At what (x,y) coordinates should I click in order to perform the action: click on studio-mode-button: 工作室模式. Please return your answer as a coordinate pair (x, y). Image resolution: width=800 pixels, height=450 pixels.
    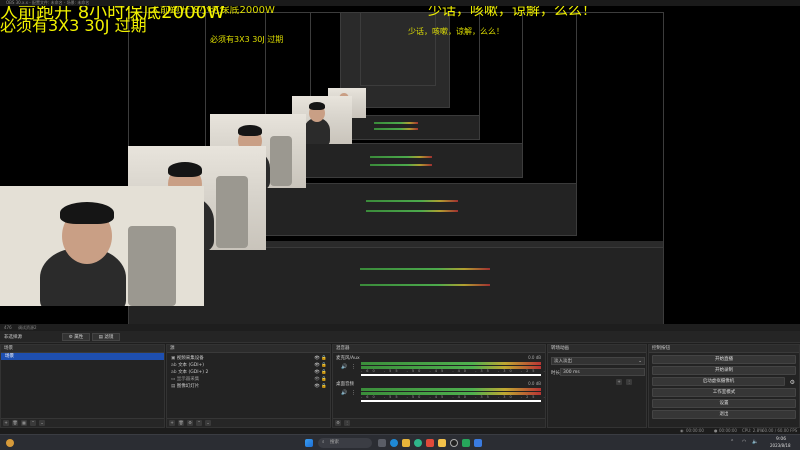
    Looking at the image, I should click on (724, 392).